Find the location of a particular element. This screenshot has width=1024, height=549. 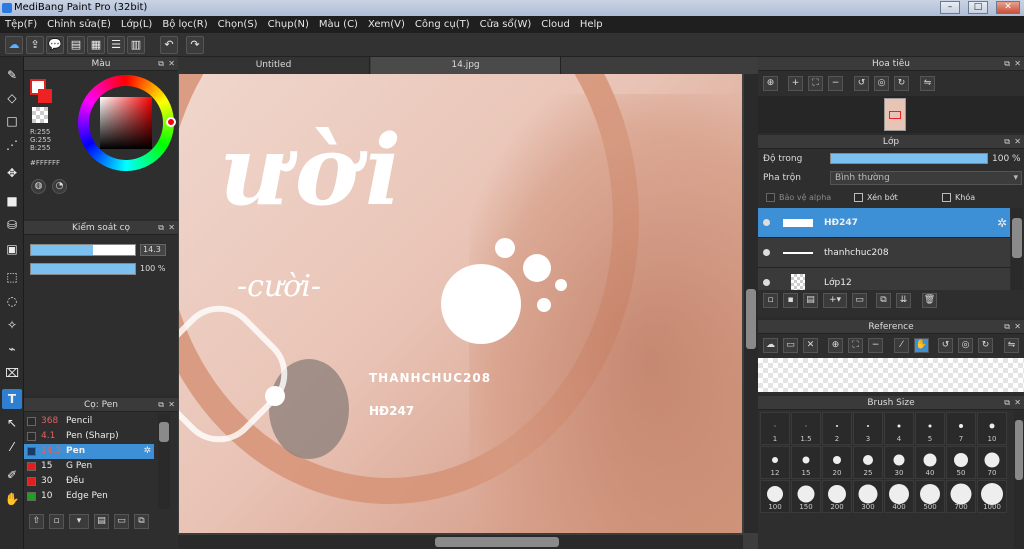

menu-file: Tệp(F) is located at coordinates (21, 24).